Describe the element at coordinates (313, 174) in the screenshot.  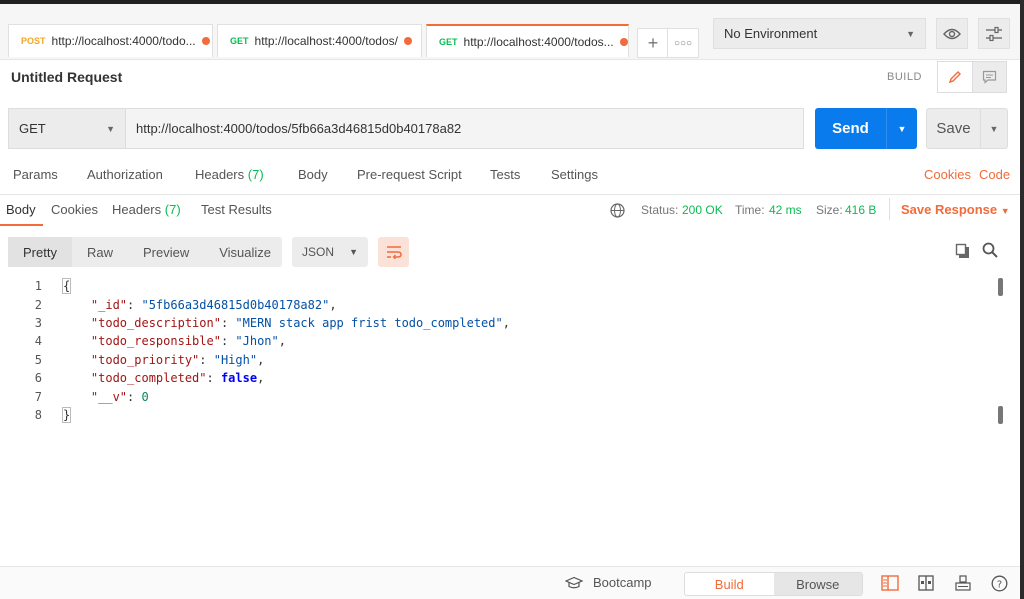
I see `tab-body: Body` at that location.